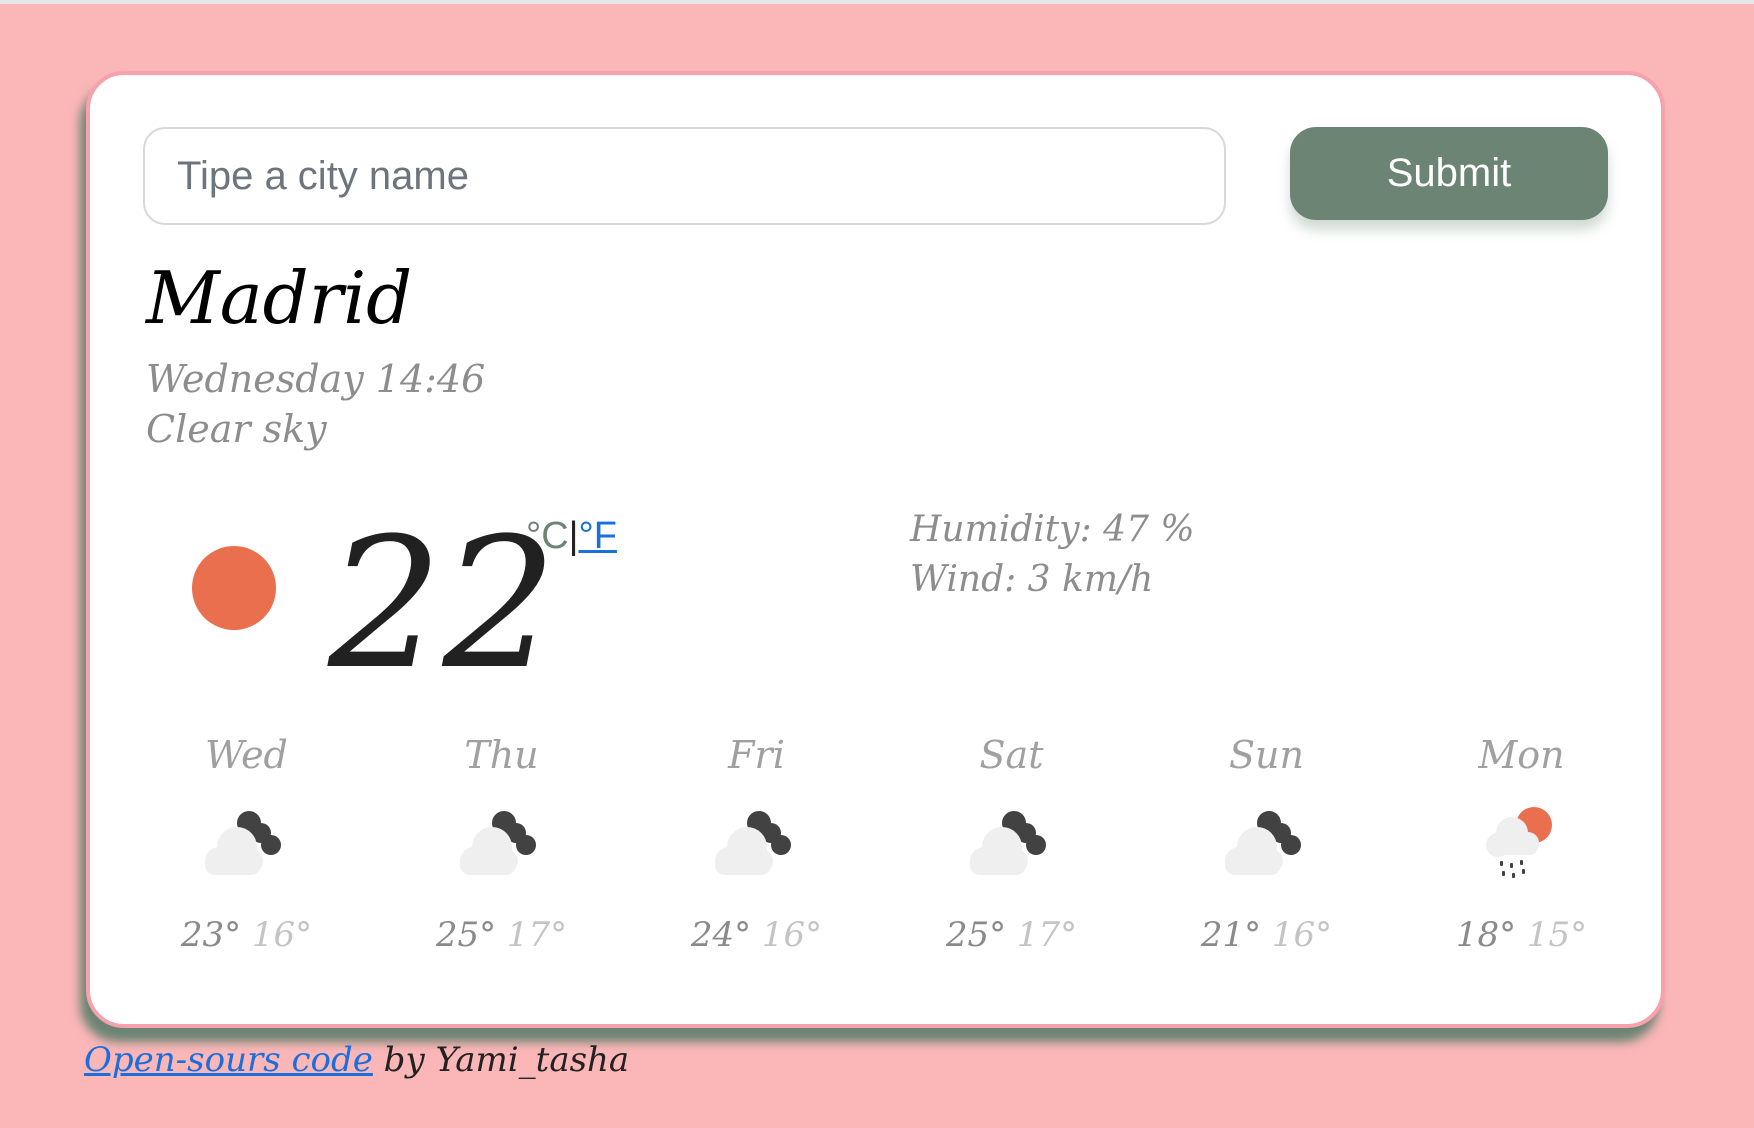 The image size is (1754, 1128). What do you see at coordinates (756, 755) in the screenshot?
I see `forecast-day-label: Fri` at bounding box center [756, 755].